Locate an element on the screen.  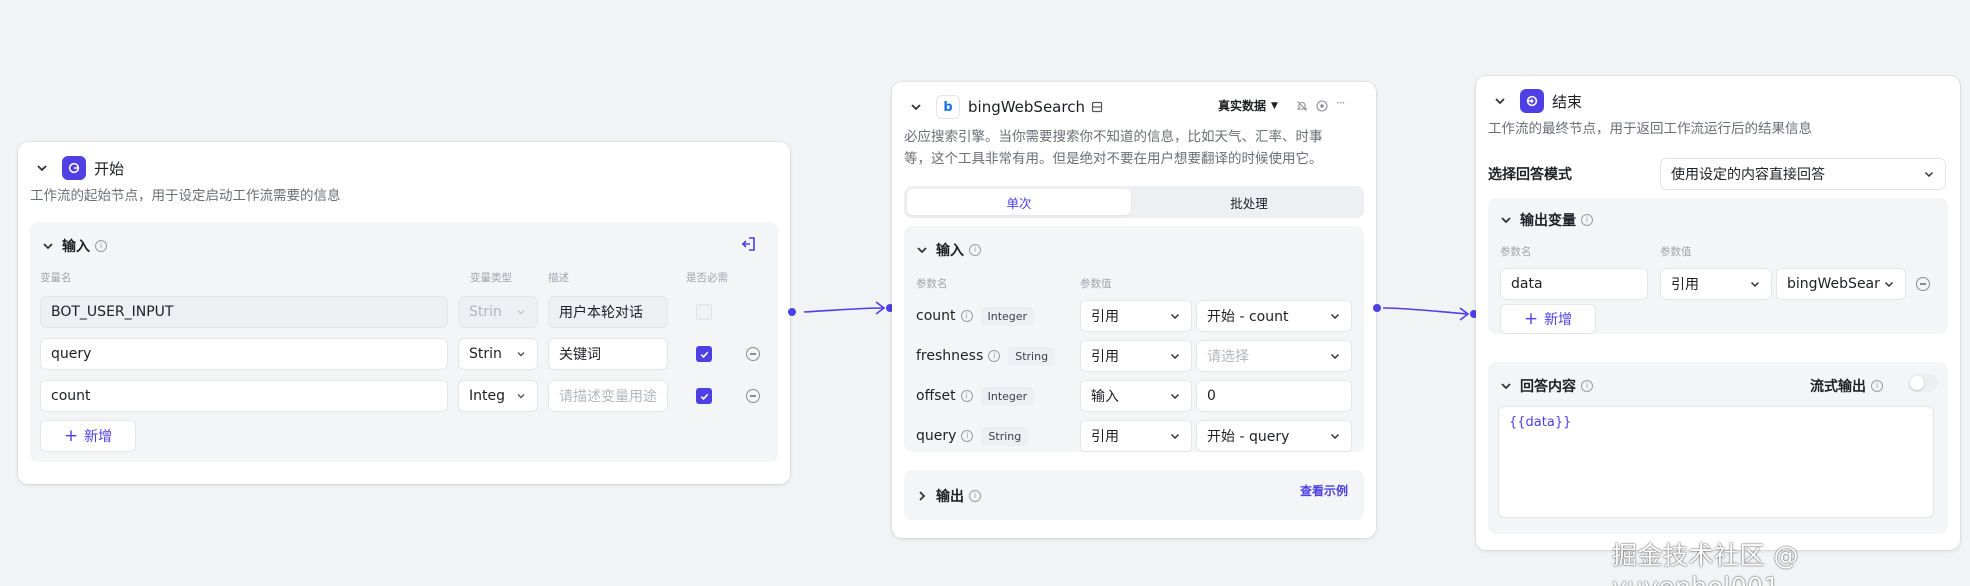
variable-type-select: Integ is located at coordinates (498, 396).